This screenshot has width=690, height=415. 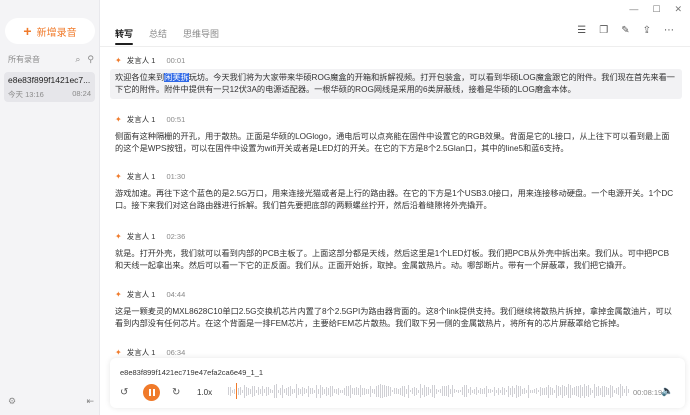 What do you see at coordinates (396, 352) in the screenshot?
I see `transcript-segment: ✦ 发言人 1 06:34` at bounding box center [396, 352].